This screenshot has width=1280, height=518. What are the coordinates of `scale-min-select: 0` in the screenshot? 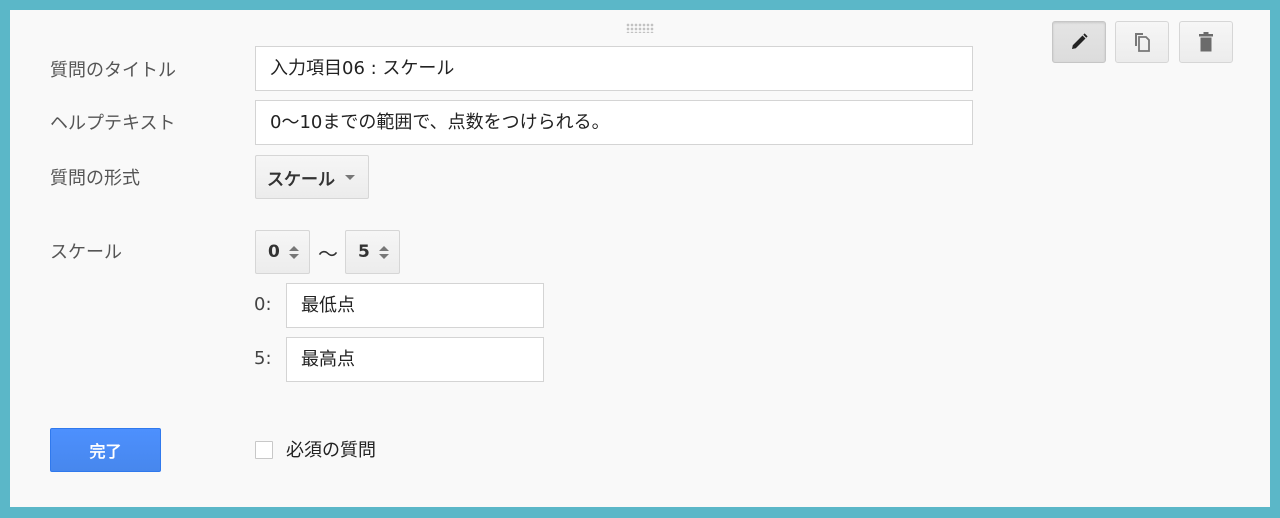 It's located at (282, 252).